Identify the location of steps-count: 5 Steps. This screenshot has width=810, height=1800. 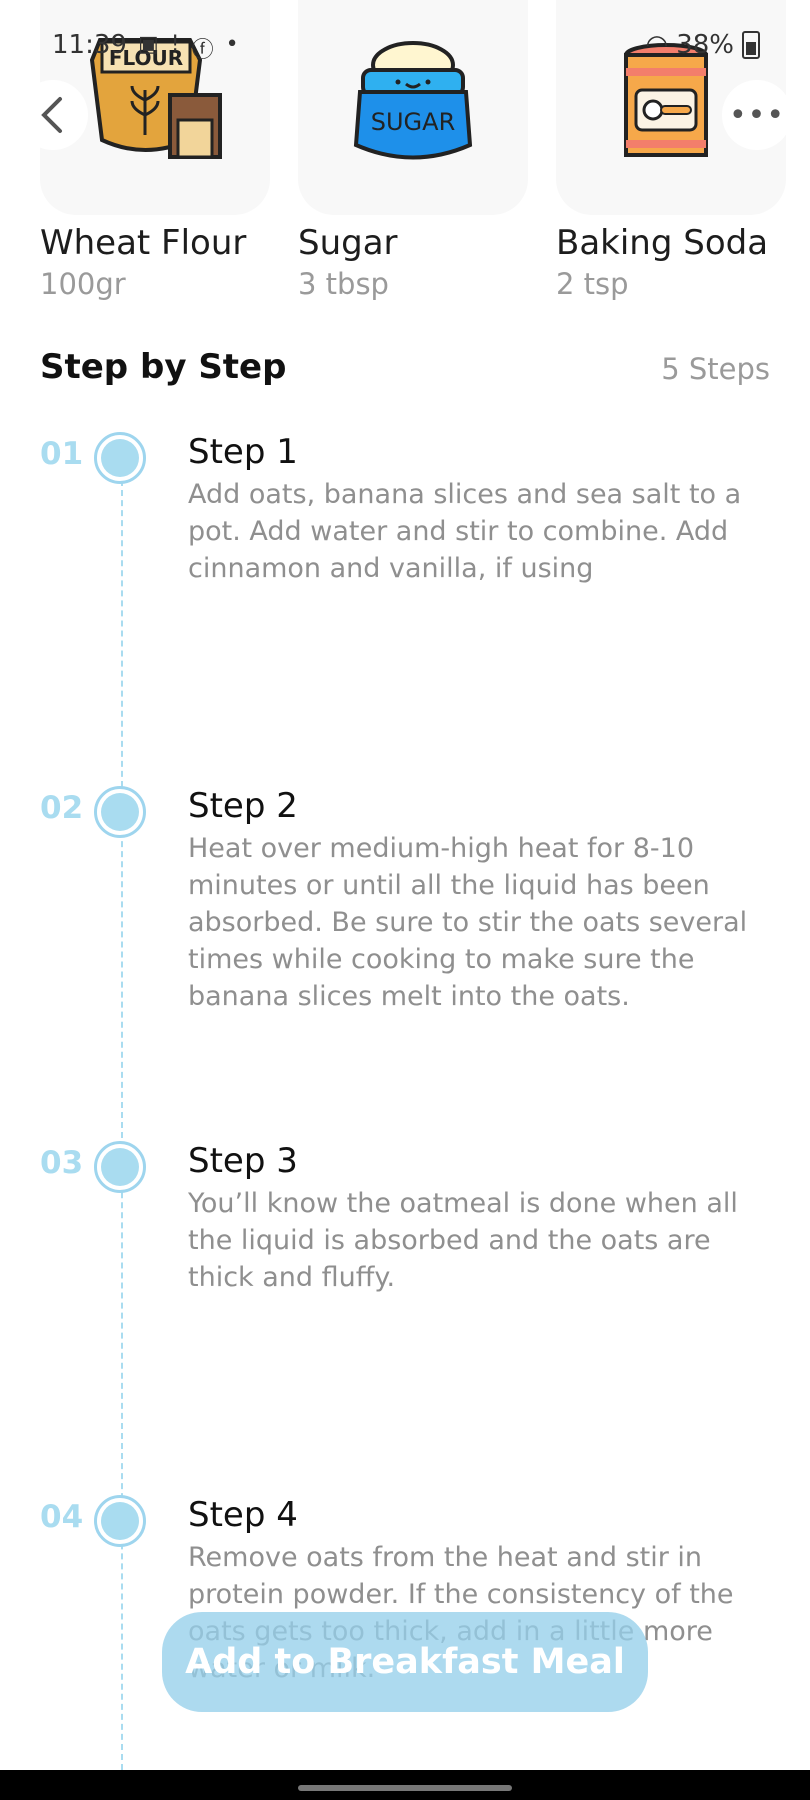
(715, 369).